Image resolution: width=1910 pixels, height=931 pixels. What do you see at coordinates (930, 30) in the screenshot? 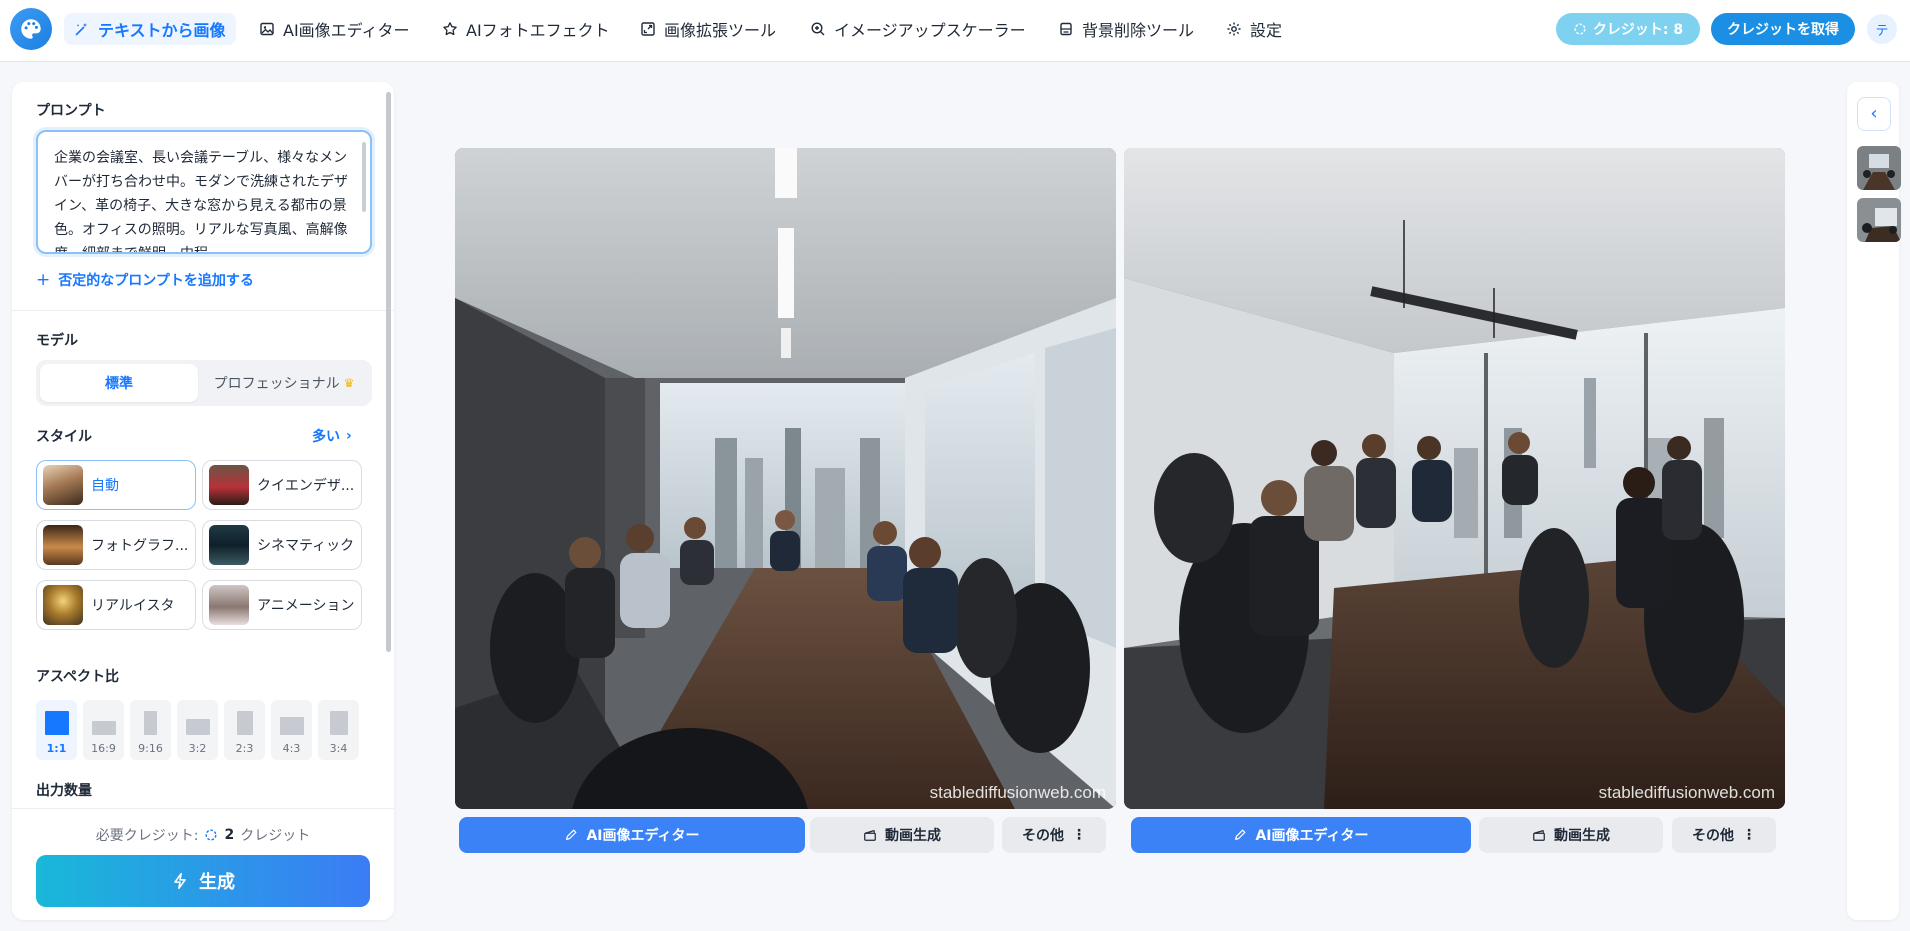
I see `nav-label: イメージアップスケーラー` at bounding box center [930, 30].